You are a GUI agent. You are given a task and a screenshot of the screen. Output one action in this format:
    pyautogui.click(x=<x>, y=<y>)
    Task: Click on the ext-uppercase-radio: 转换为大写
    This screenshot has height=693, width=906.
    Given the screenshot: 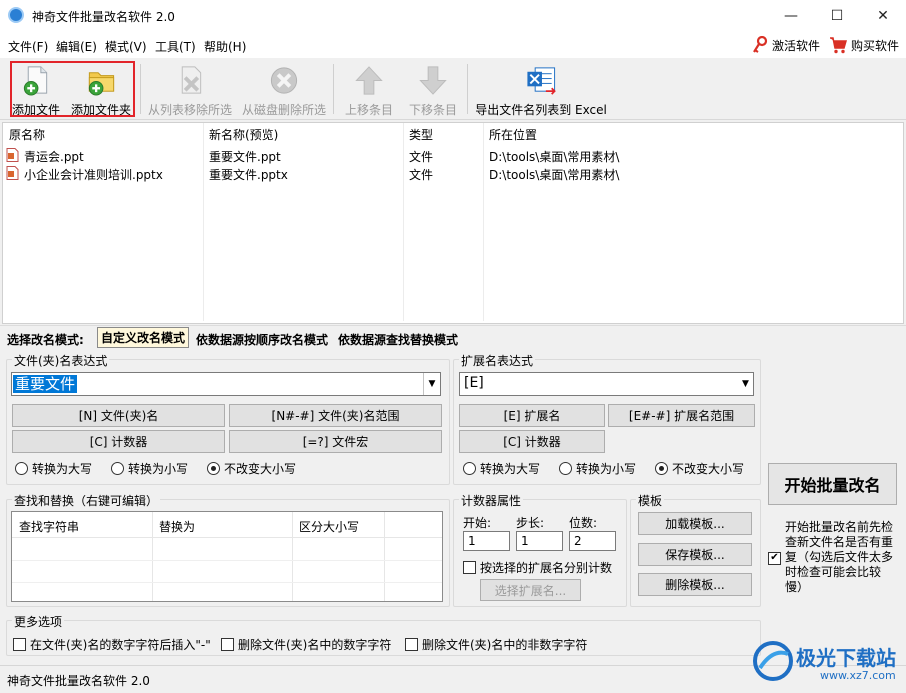 What is the action you would take?
    pyautogui.click(x=501, y=468)
    